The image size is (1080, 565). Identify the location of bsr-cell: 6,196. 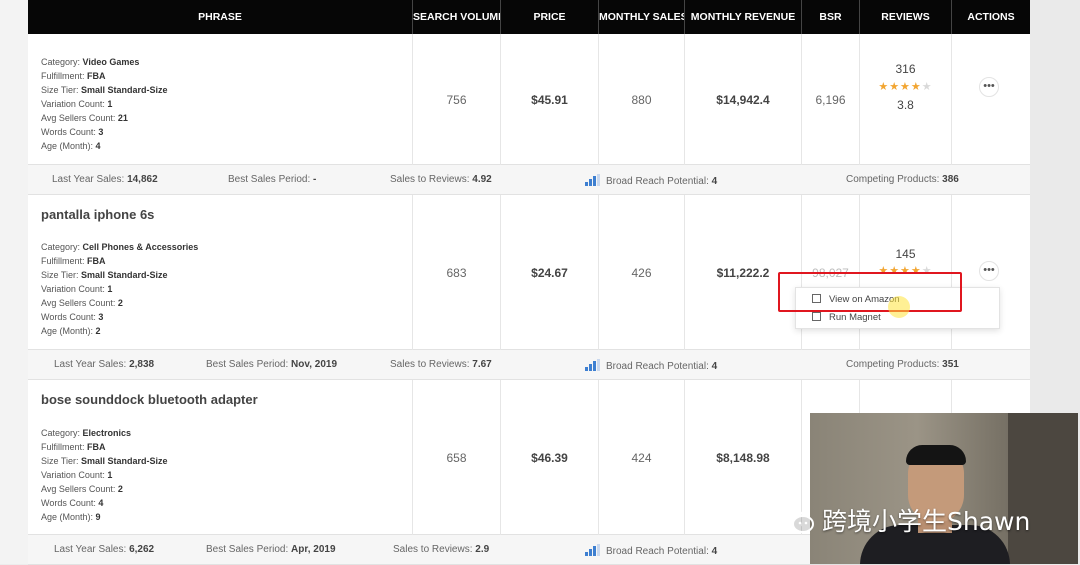
(831, 99).